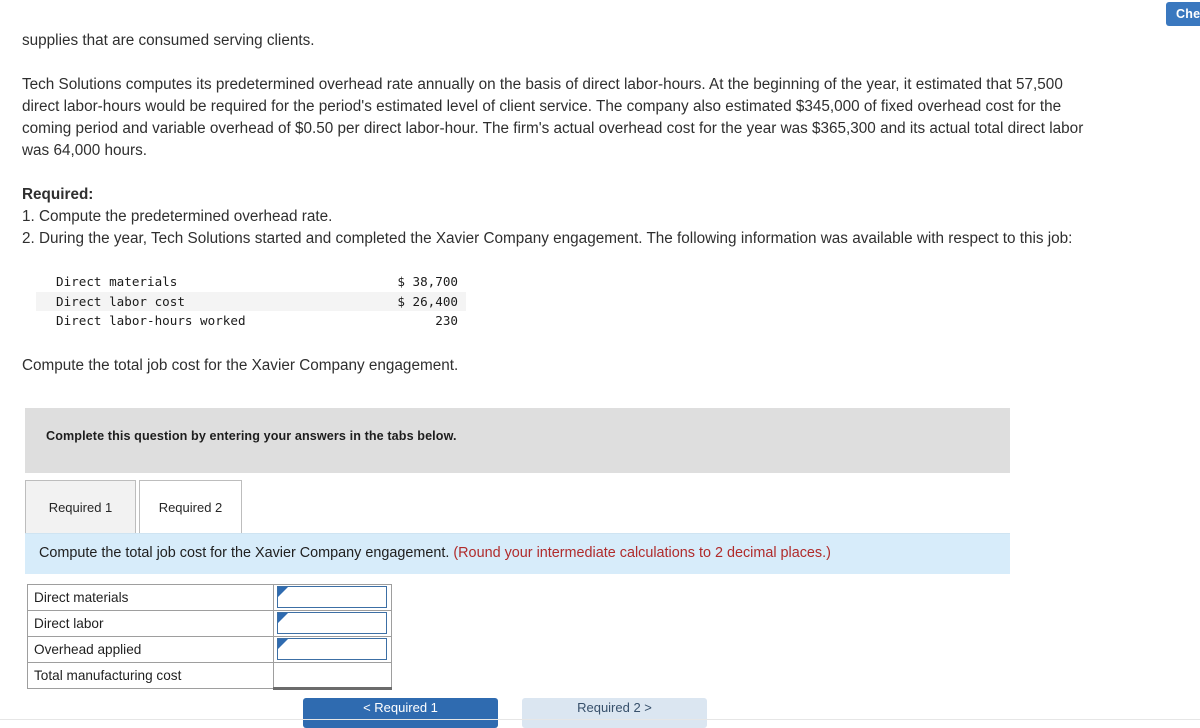 This screenshot has height=728, width=1200. What do you see at coordinates (190, 507) in the screenshot?
I see `tab-required-2: Required 2` at bounding box center [190, 507].